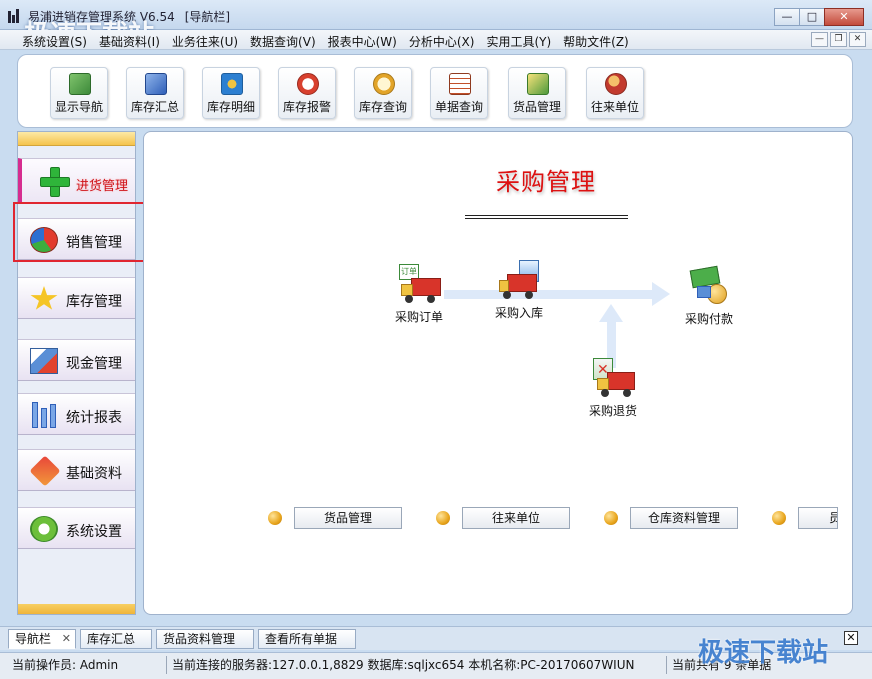 The width and height of the screenshot is (872, 679). I want to click on link-goods-management-button: 货品管理, so click(348, 518).